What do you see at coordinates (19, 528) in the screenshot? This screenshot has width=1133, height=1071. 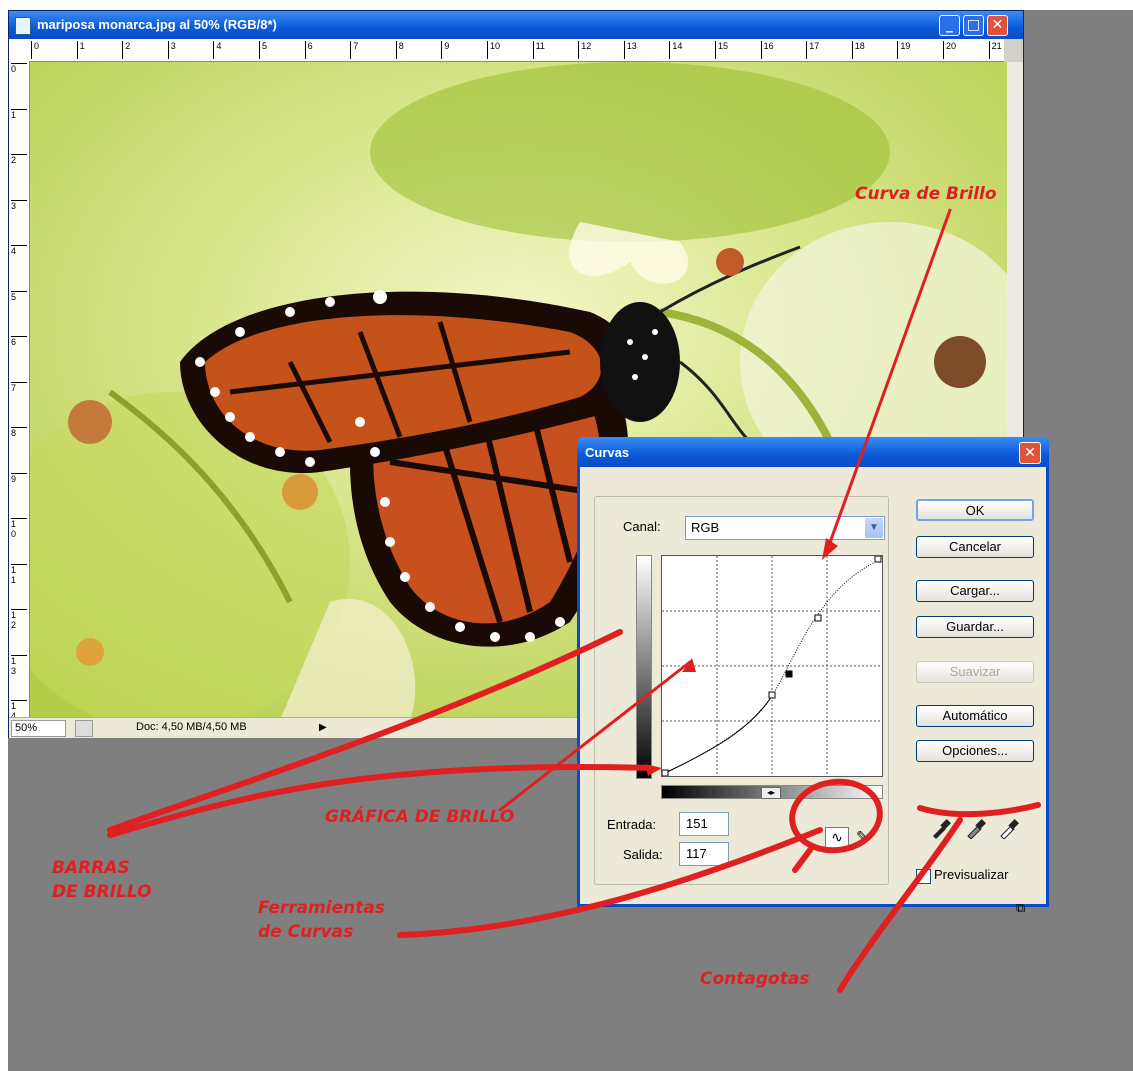 I see `v-ruler-tick: 1 0` at bounding box center [19, 528].